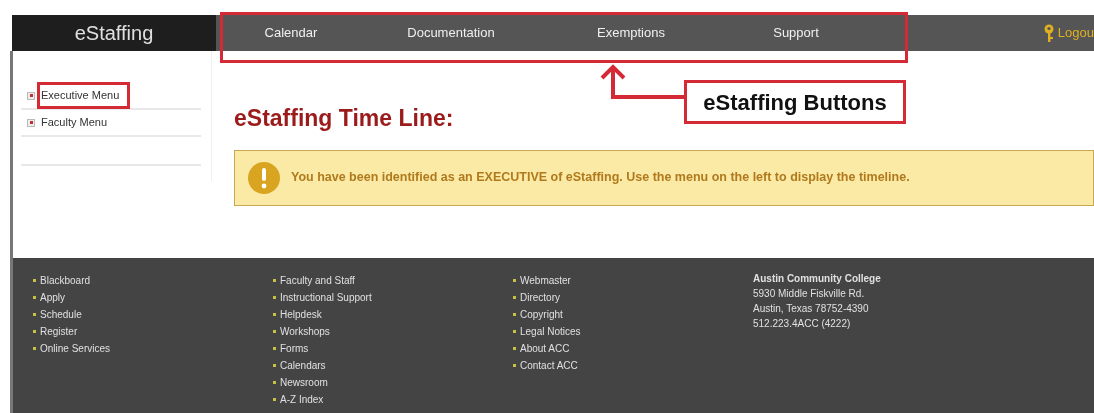 The width and height of the screenshot is (1094, 413). Describe the element at coordinates (75, 348) in the screenshot. I see `footer-link: Online Services` at that location.